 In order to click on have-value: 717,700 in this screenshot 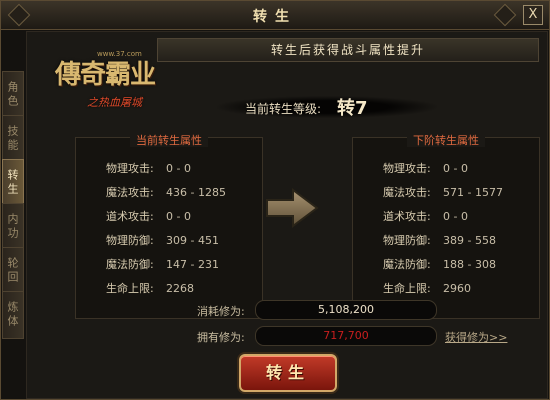, I will do `click(346, 336)`.